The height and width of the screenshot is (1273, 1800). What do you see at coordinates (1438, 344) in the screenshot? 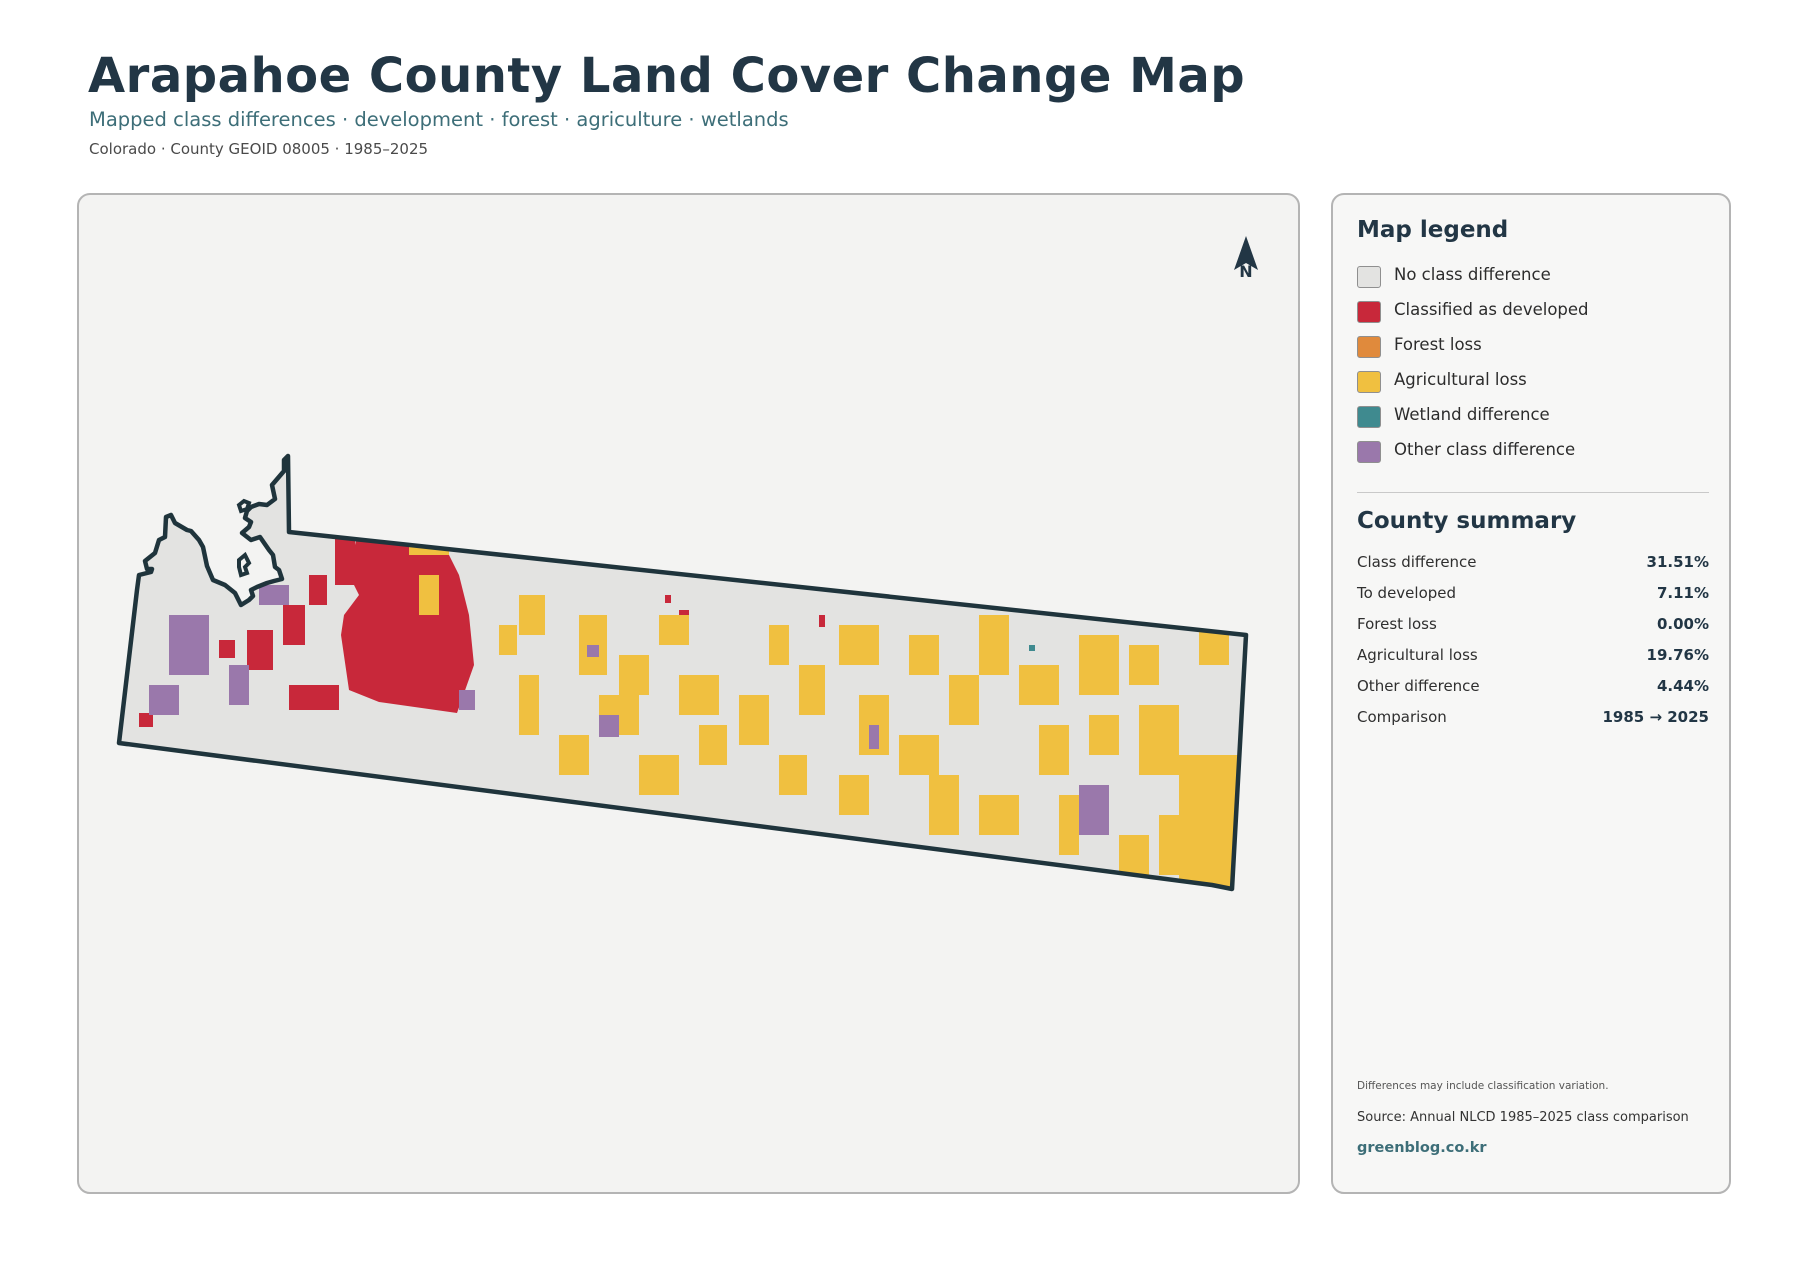
I see `legend-label: Forest loss` at bounding box center [1438, 344].